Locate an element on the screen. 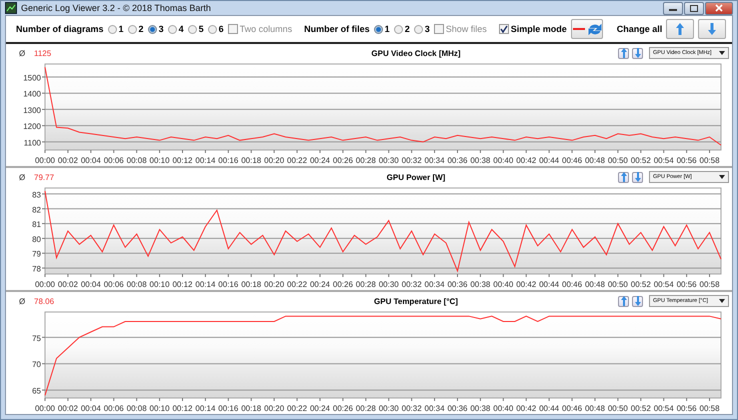  close-button is located at coordinates (719, 8).